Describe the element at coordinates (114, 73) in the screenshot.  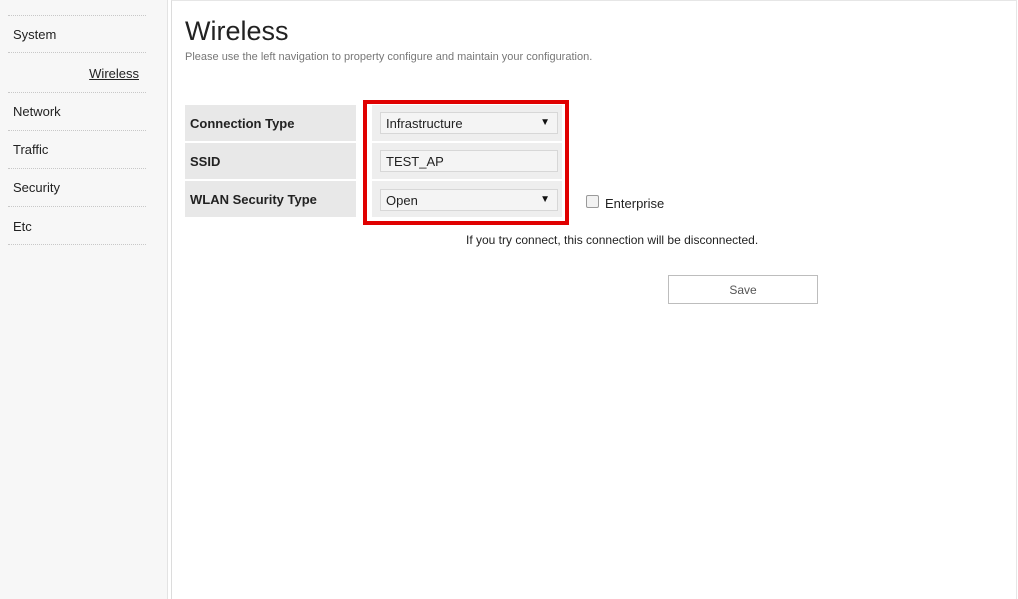
I see `sidebar-subitem-wireless: Wireless` at that location.